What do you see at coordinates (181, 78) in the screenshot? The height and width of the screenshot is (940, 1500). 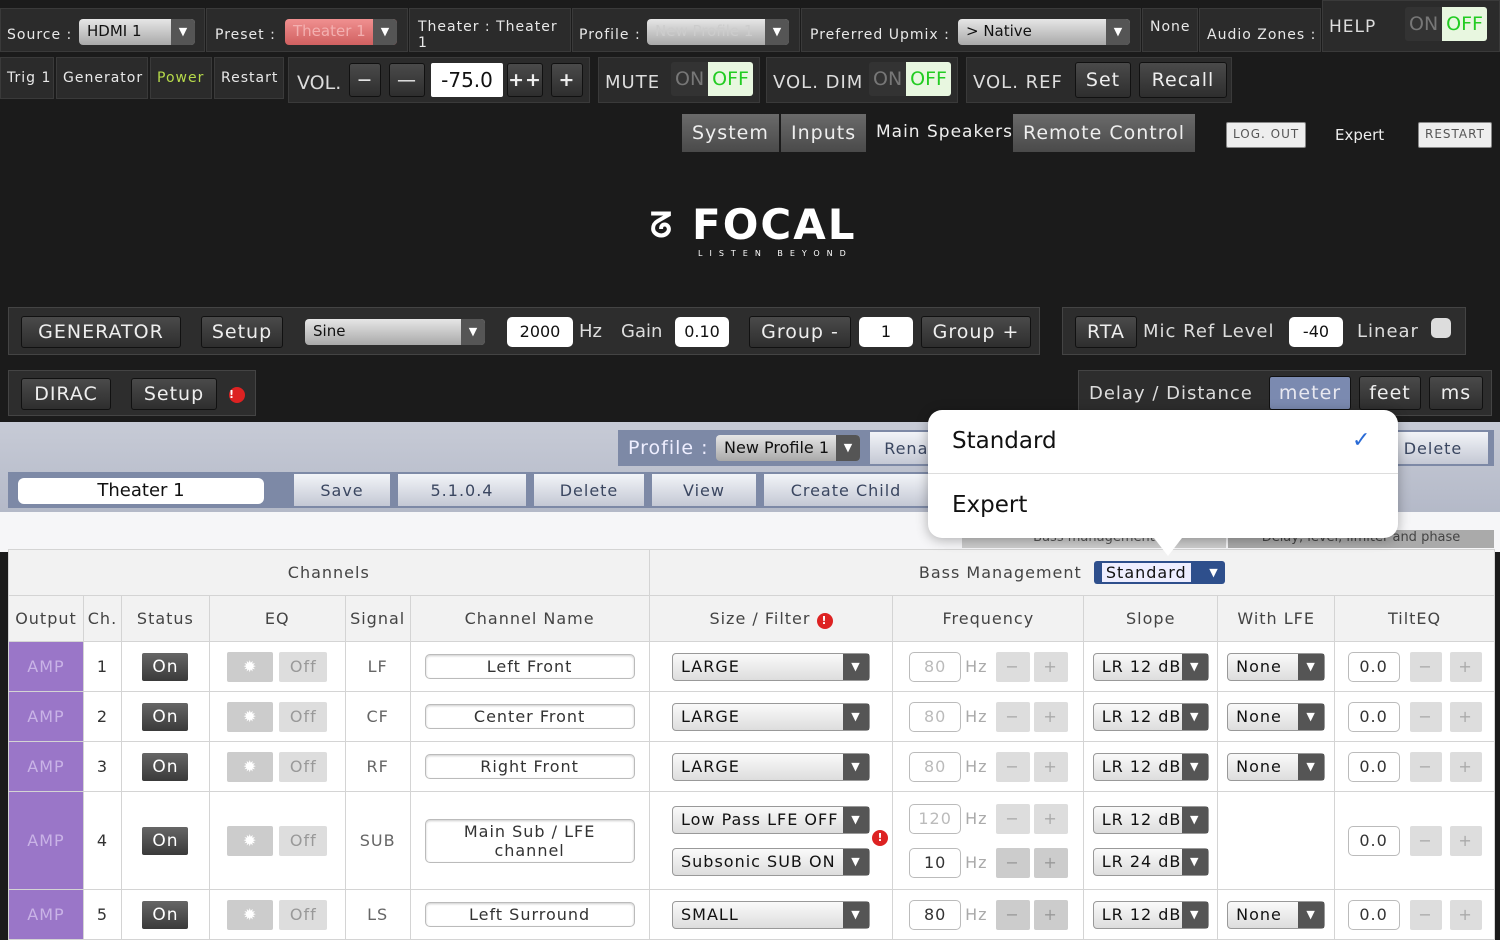 I see `power-button: Power` at bounding box center [181, 78].